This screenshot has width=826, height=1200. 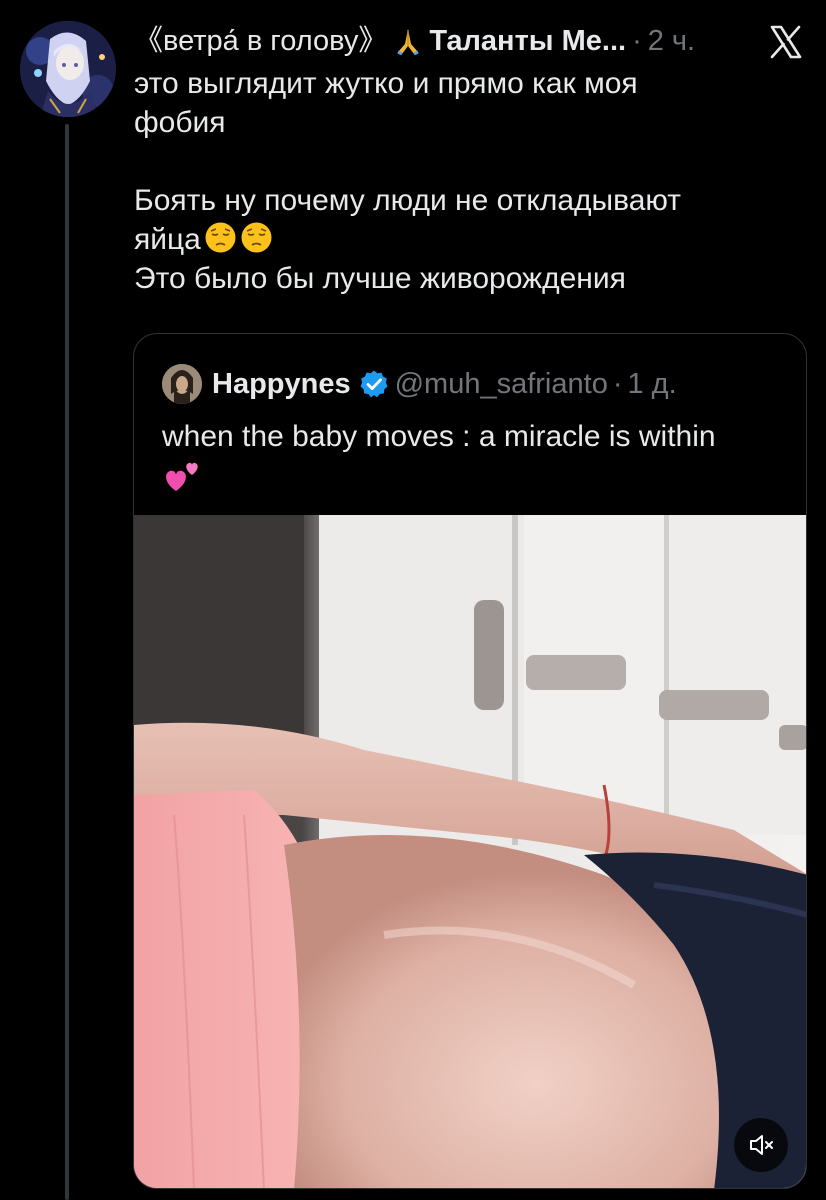 What do you see at coordinates (374, 384) in the screenshot?
I see `verified-badge-icon` at bounding box center [374, 384].